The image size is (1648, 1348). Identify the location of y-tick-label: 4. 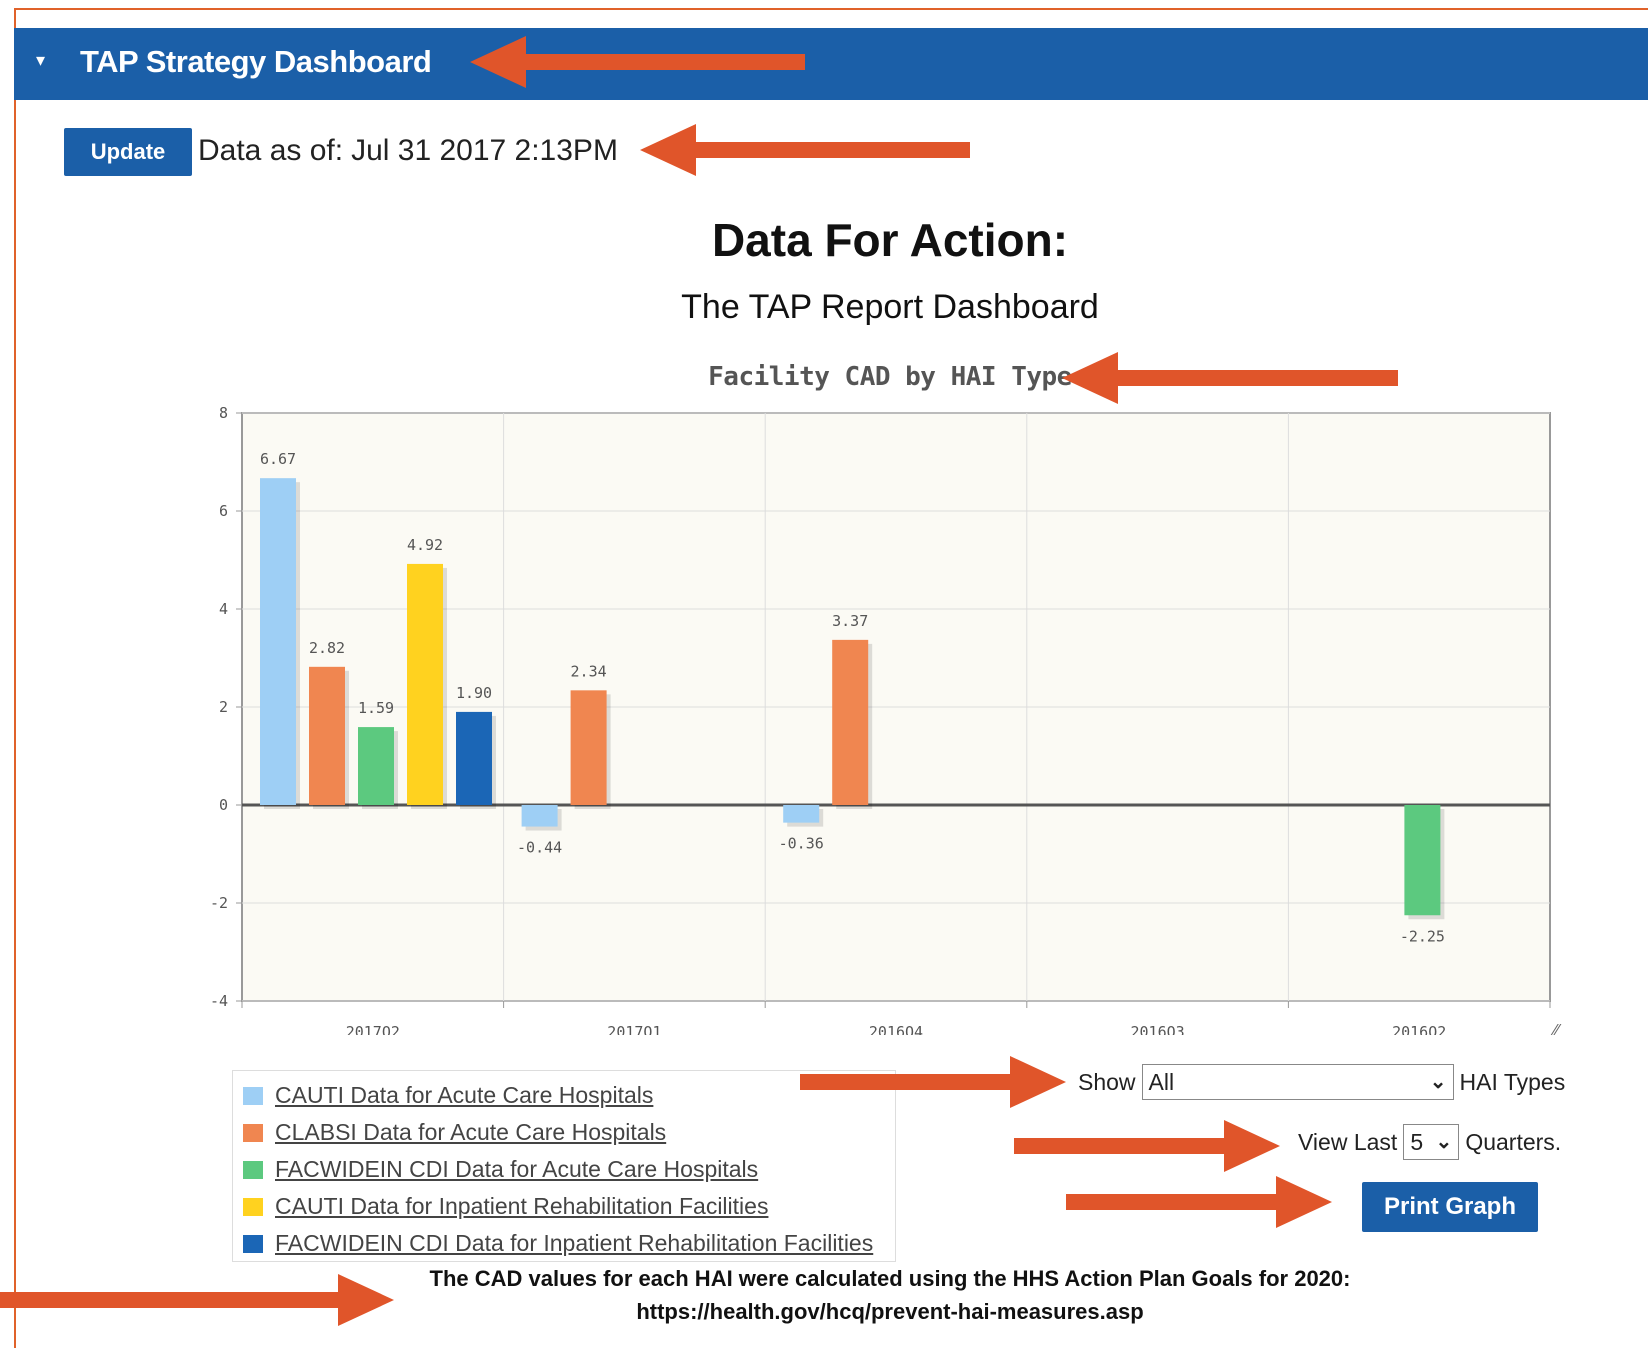
(223, 609).